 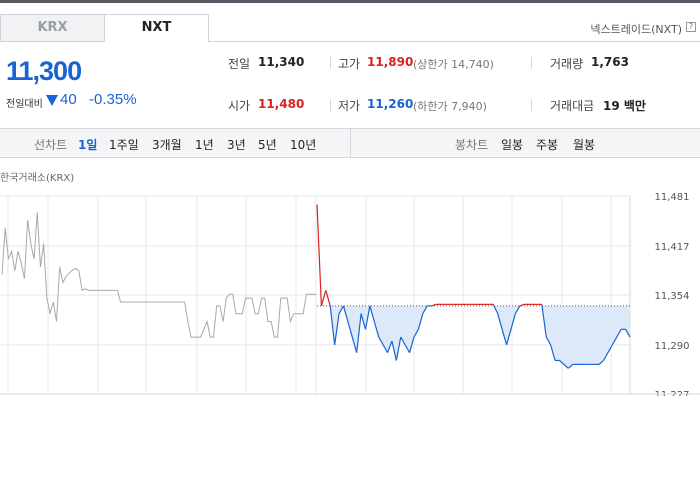 What do you see at coordinates (239, 106) in the screenshot?
I see `open-label: 시가` at bounding box center [239, 106].